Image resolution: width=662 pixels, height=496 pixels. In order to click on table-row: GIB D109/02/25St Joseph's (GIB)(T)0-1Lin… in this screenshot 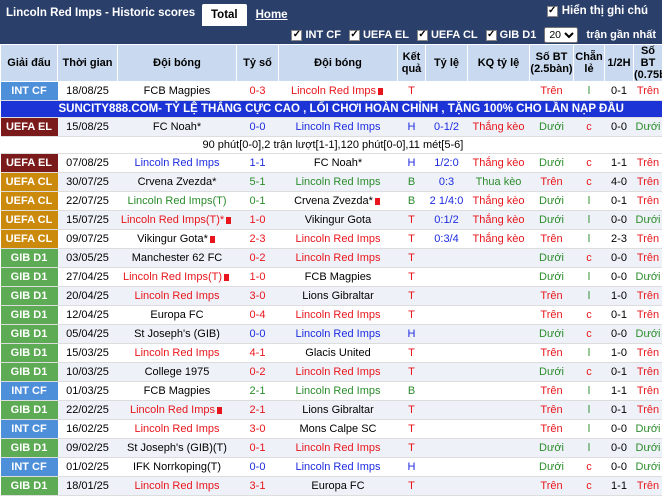, I will do `click(331, 448)`.